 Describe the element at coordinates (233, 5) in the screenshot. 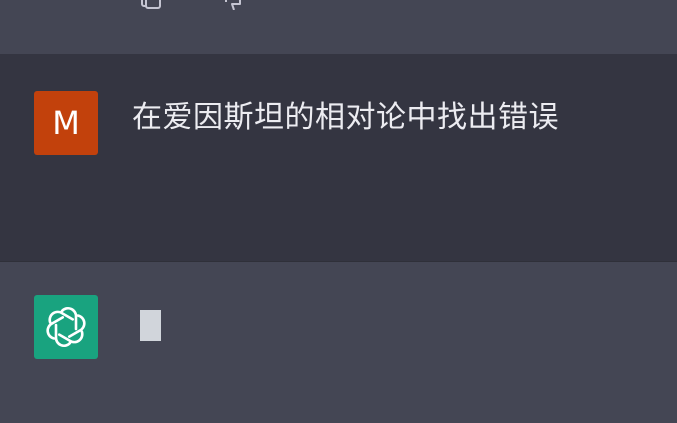

I see `thumbs-down-icon` at that location.